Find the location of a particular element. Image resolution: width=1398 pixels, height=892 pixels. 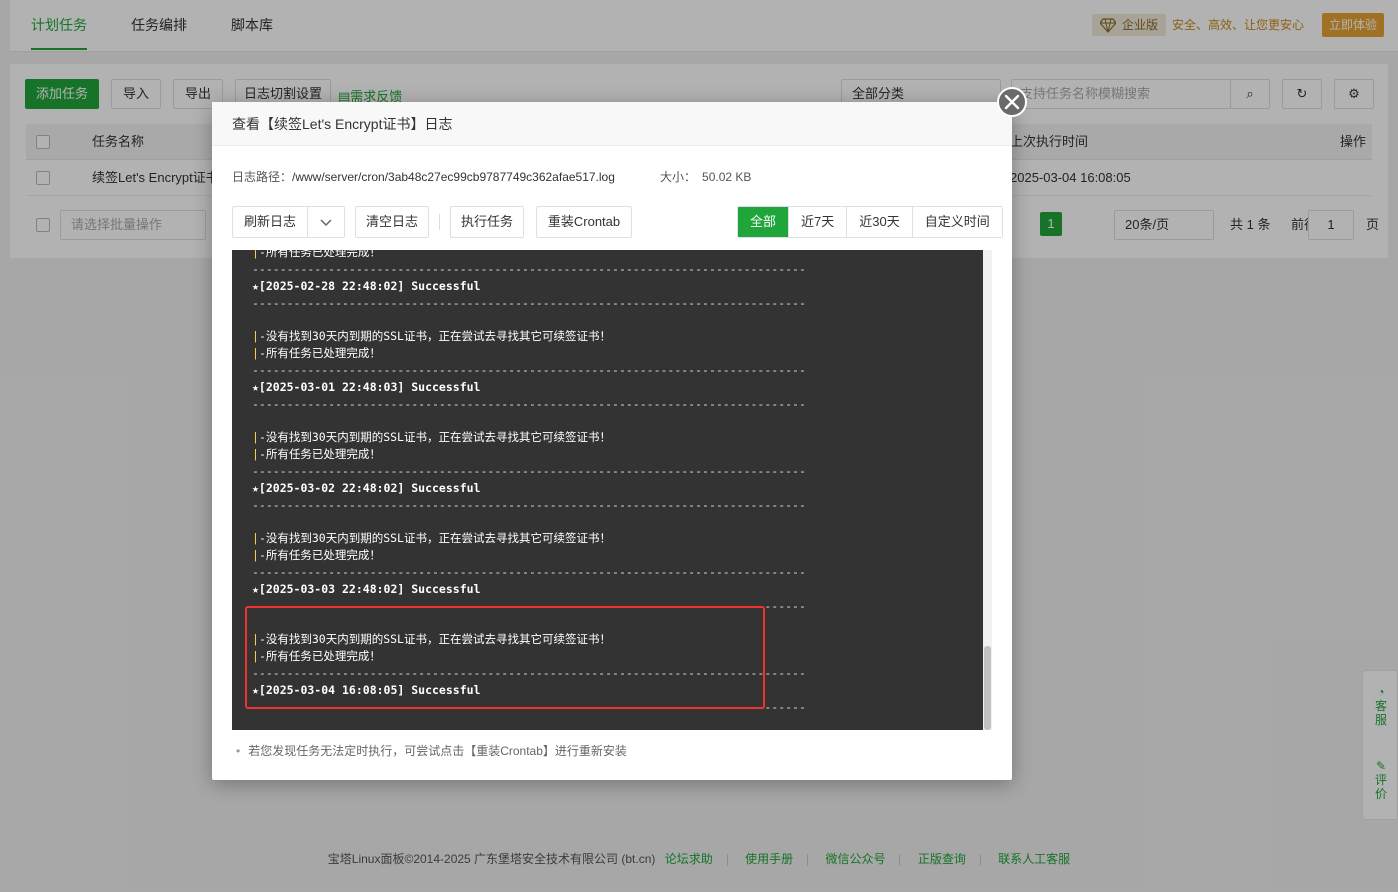

log-path-label: 日志路径： is located at coordinates (262, 177).